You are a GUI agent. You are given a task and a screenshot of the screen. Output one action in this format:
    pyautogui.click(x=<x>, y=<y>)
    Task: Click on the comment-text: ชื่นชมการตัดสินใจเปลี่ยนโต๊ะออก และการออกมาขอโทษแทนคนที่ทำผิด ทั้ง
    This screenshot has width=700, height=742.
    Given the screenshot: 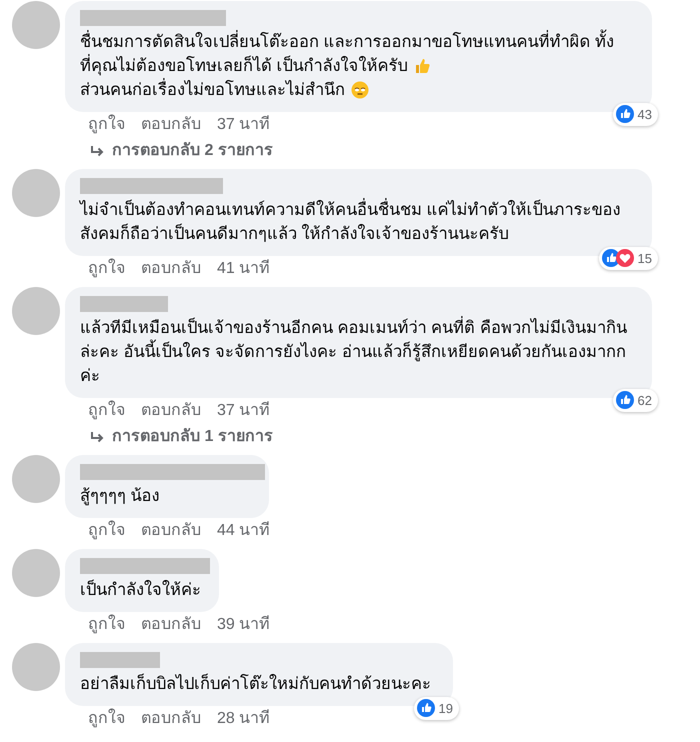 What is the action you would take?
    pyautogui.click(x=347, y=42)
    